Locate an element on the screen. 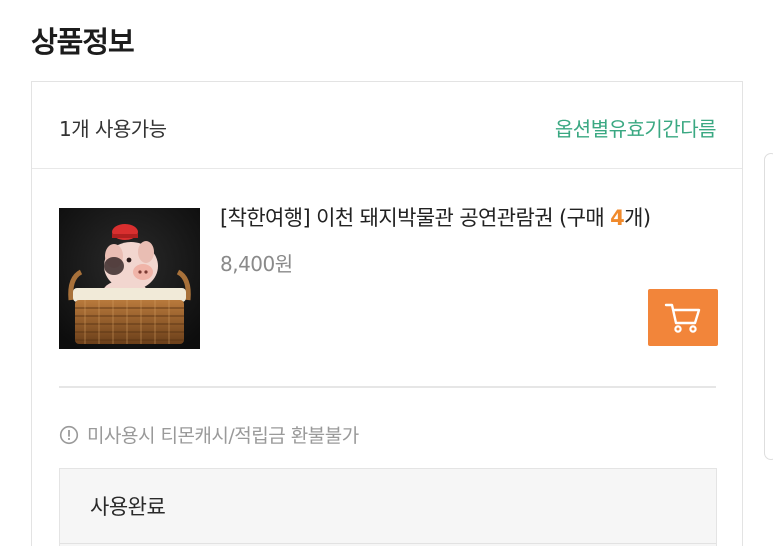  status-box-divider is located at coordinates (388, 543).